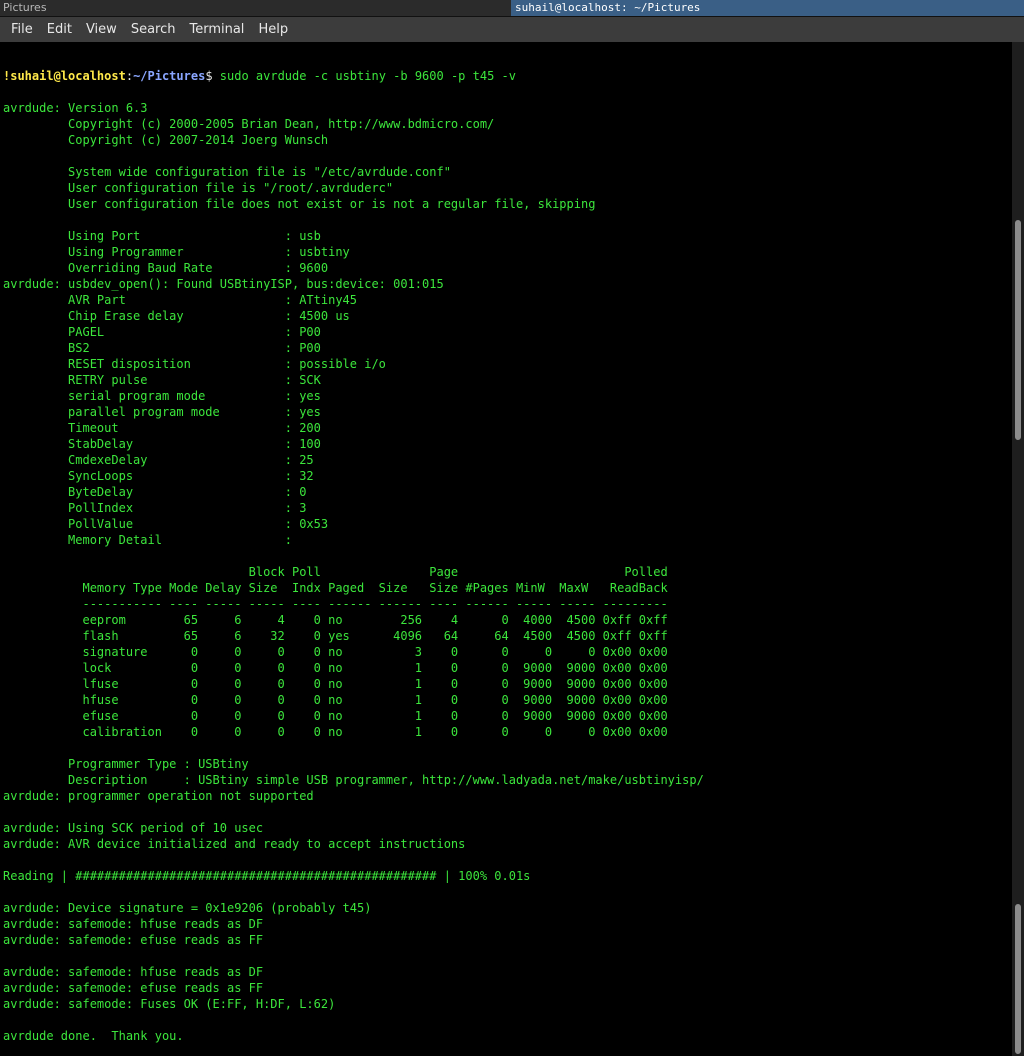  Describe the element at coordinates (147, 540) in the screenshot. I see `output-line: Memory Detail :` at that location.